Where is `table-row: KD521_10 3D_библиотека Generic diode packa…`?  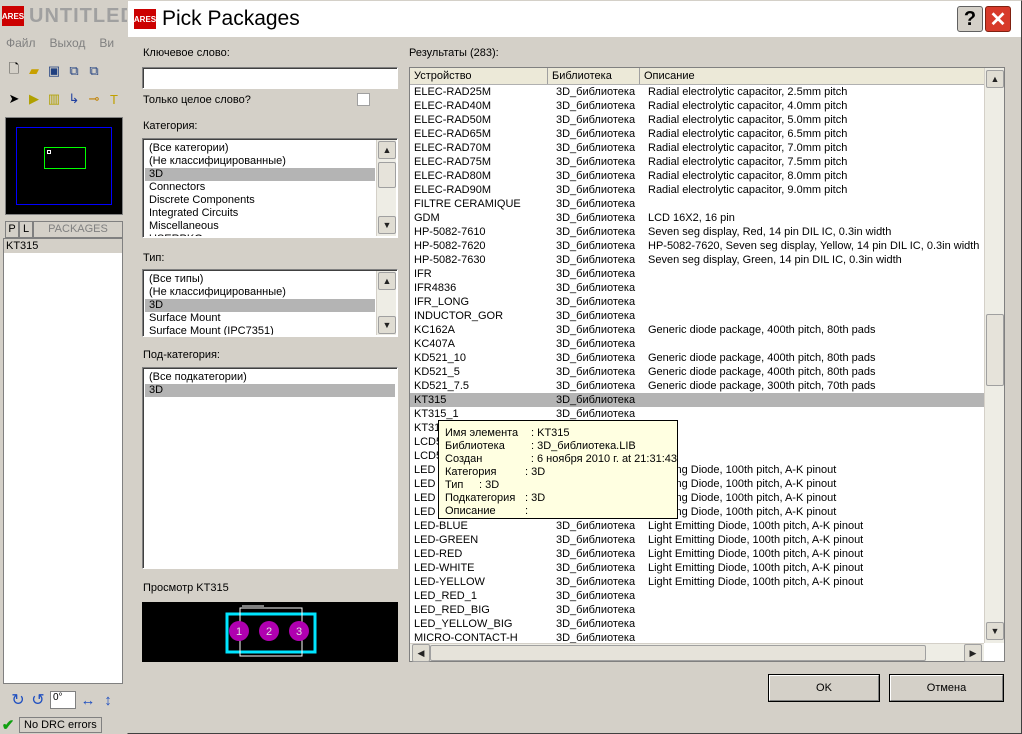 table-row: KD521_10 3D_библиотека Generic diode packa… is located at coordinates (697, 358).